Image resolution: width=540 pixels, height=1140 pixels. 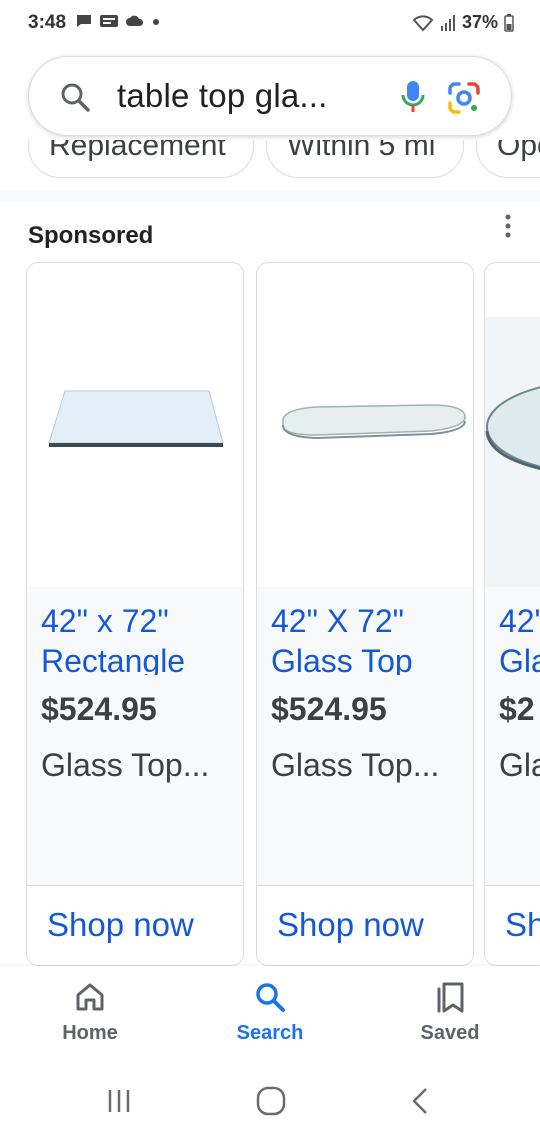 What do you see at coordinates (413, 97) in the screenshot?
I see `microphone-icon` at bounding box center [413, 97].